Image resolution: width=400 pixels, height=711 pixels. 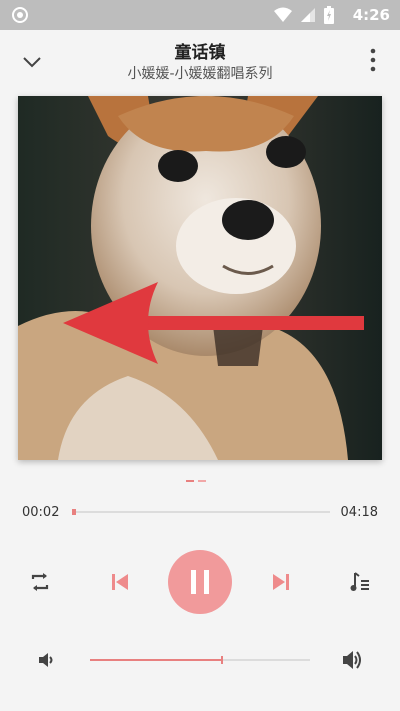 What do you see at coordinates (222, 660) in the screenshot?
I see `volume-slider-thumb` at bounding box center [222, 660].